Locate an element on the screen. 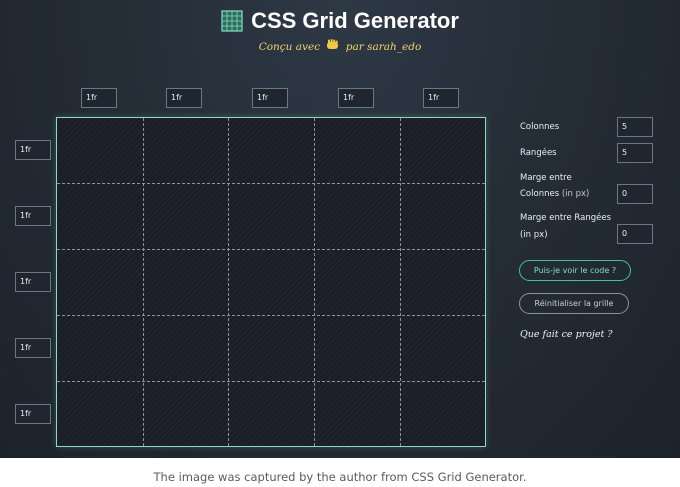 This screenshot has height=487, width=680. show-code-button: Puis-je voir le code ? is located at coordinates (575, 270).